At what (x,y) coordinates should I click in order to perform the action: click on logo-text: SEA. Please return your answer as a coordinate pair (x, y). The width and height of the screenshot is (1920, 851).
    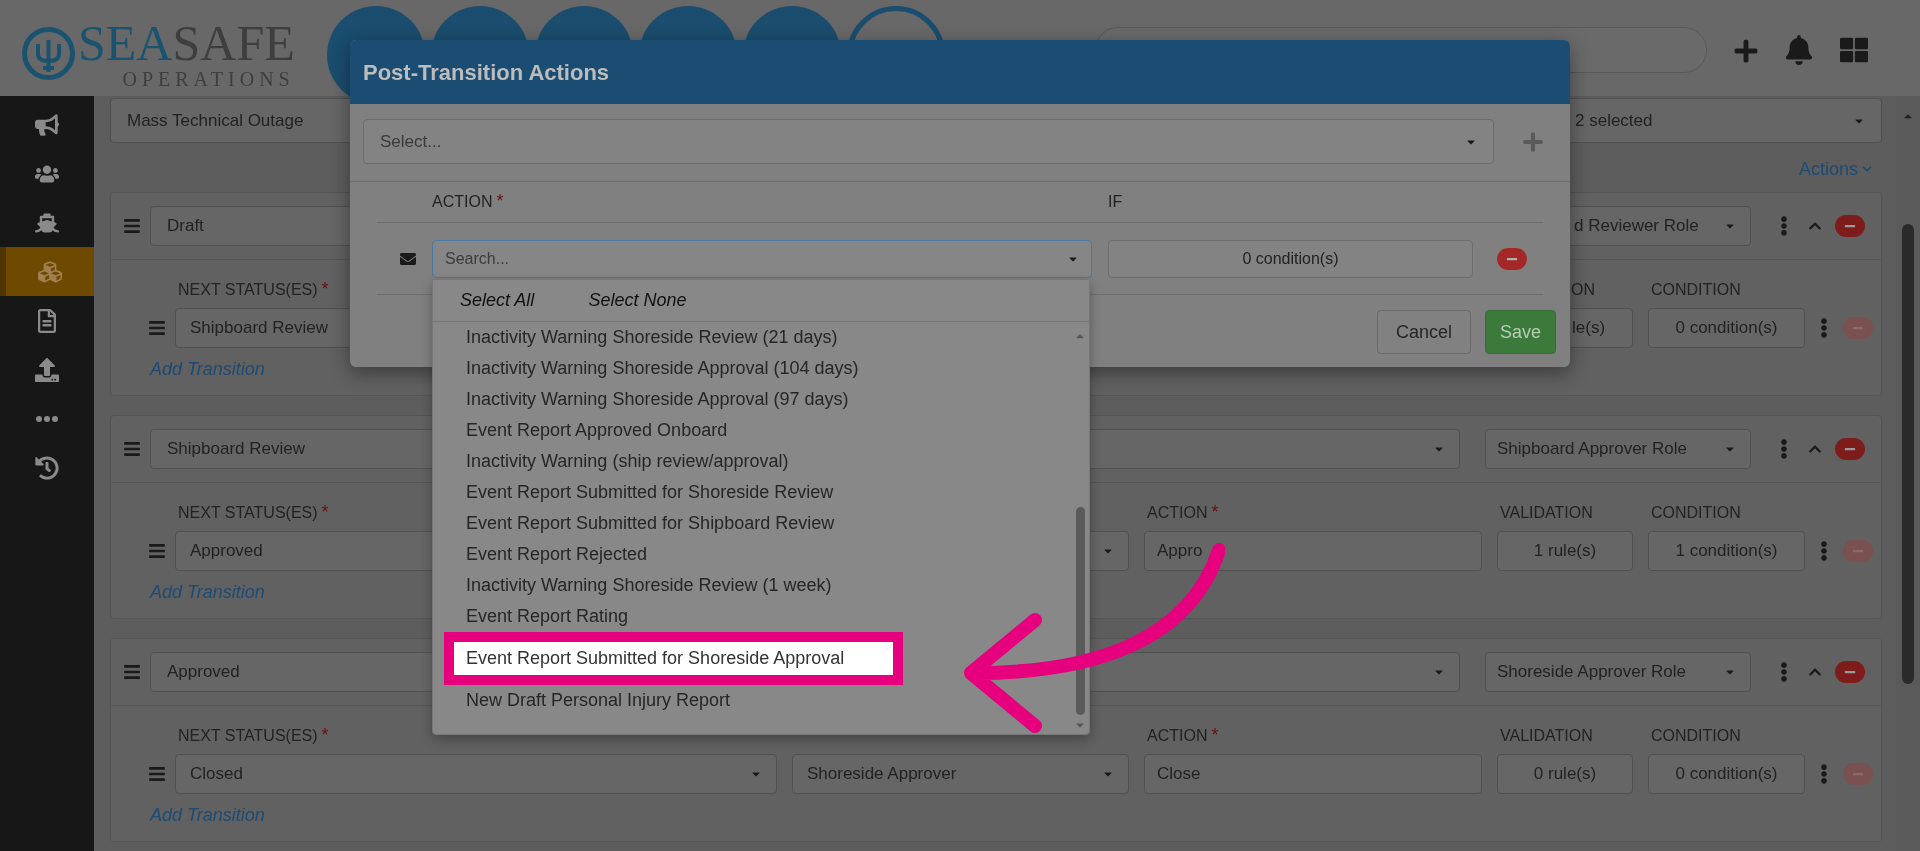
    Looking at the image, I should click on (125, 43).